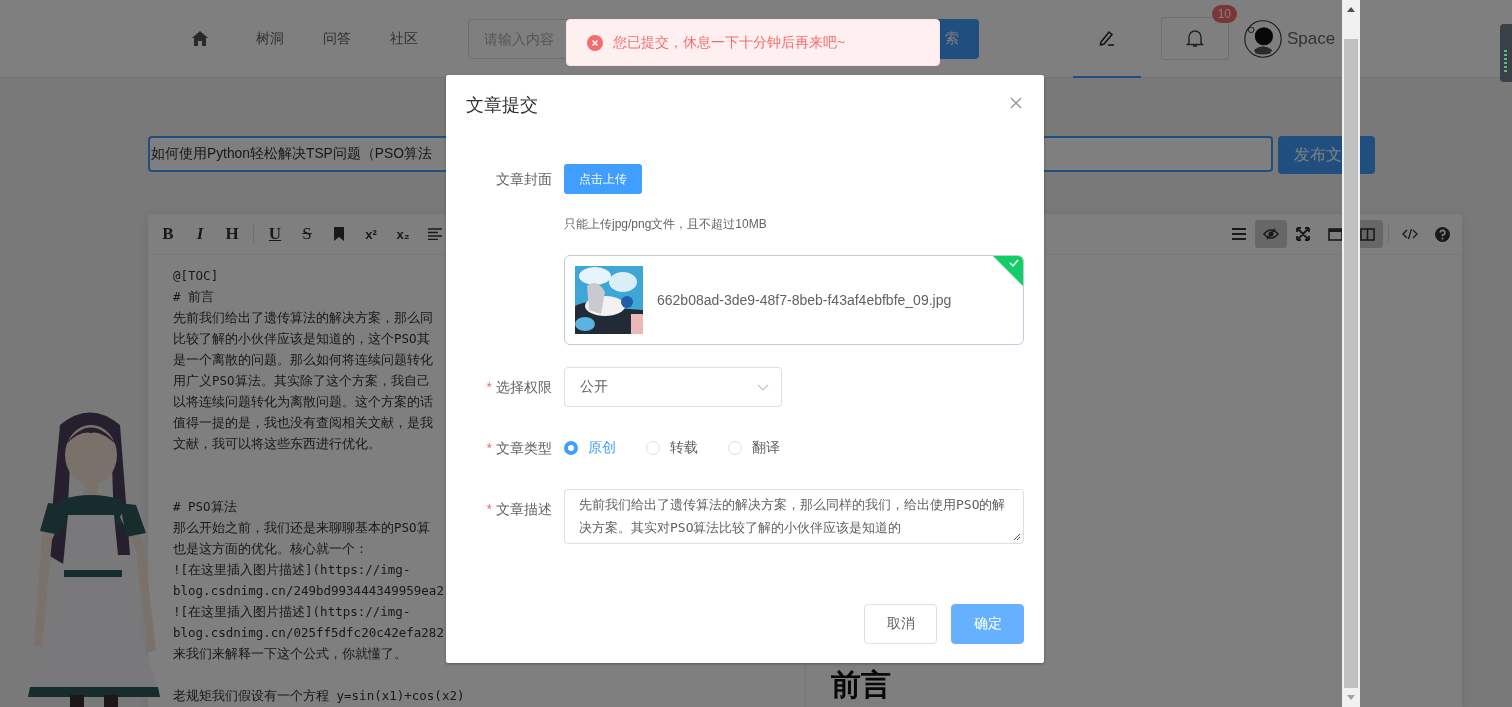 Image resolution: width=1512 pixels, height=707 pixels. What do you see at coordinates (602, 448) in the screenshot?
I see `radio-label: 原创` at bounding box center [602, 448].